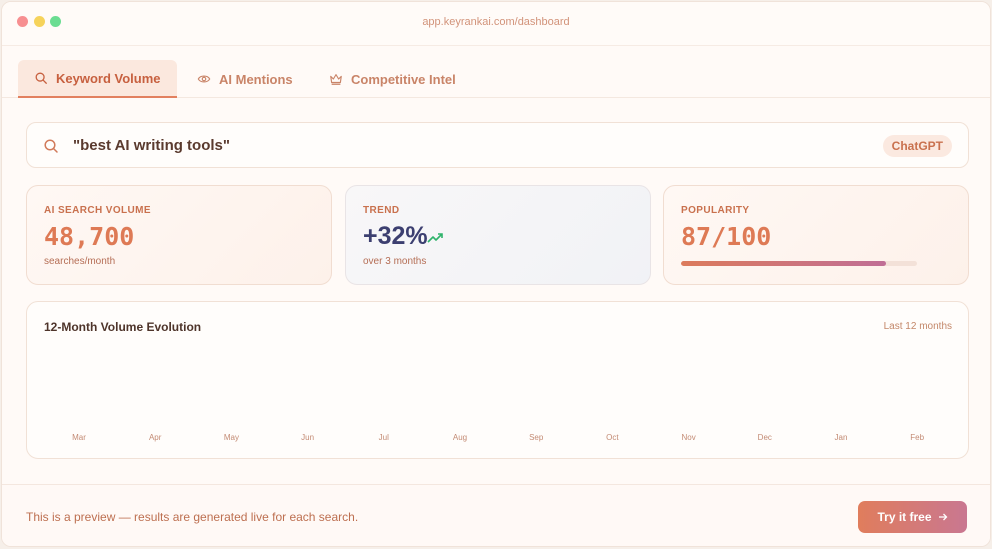  What do you see at coordinates (612, 437) in the screenshot?
I see `month-label: Oct` at bounding box center [612, 437].